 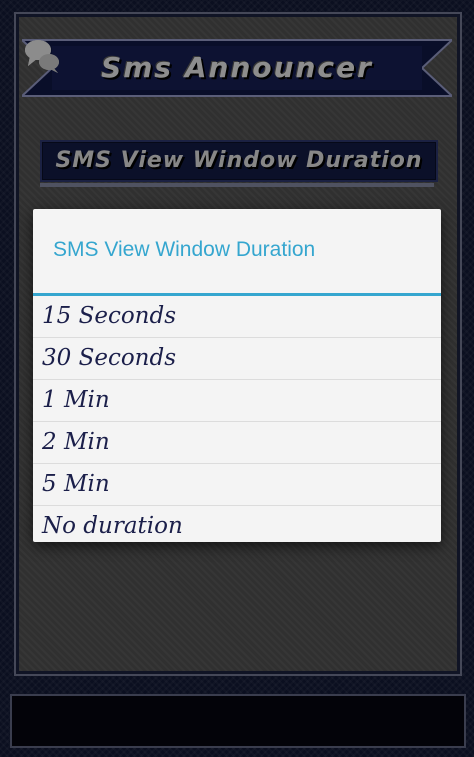 What do you see at coordinates (237, 359) in the screenshot?
I see `option-30-seconds: 30 Seconds` at bounding box center [237, 359].